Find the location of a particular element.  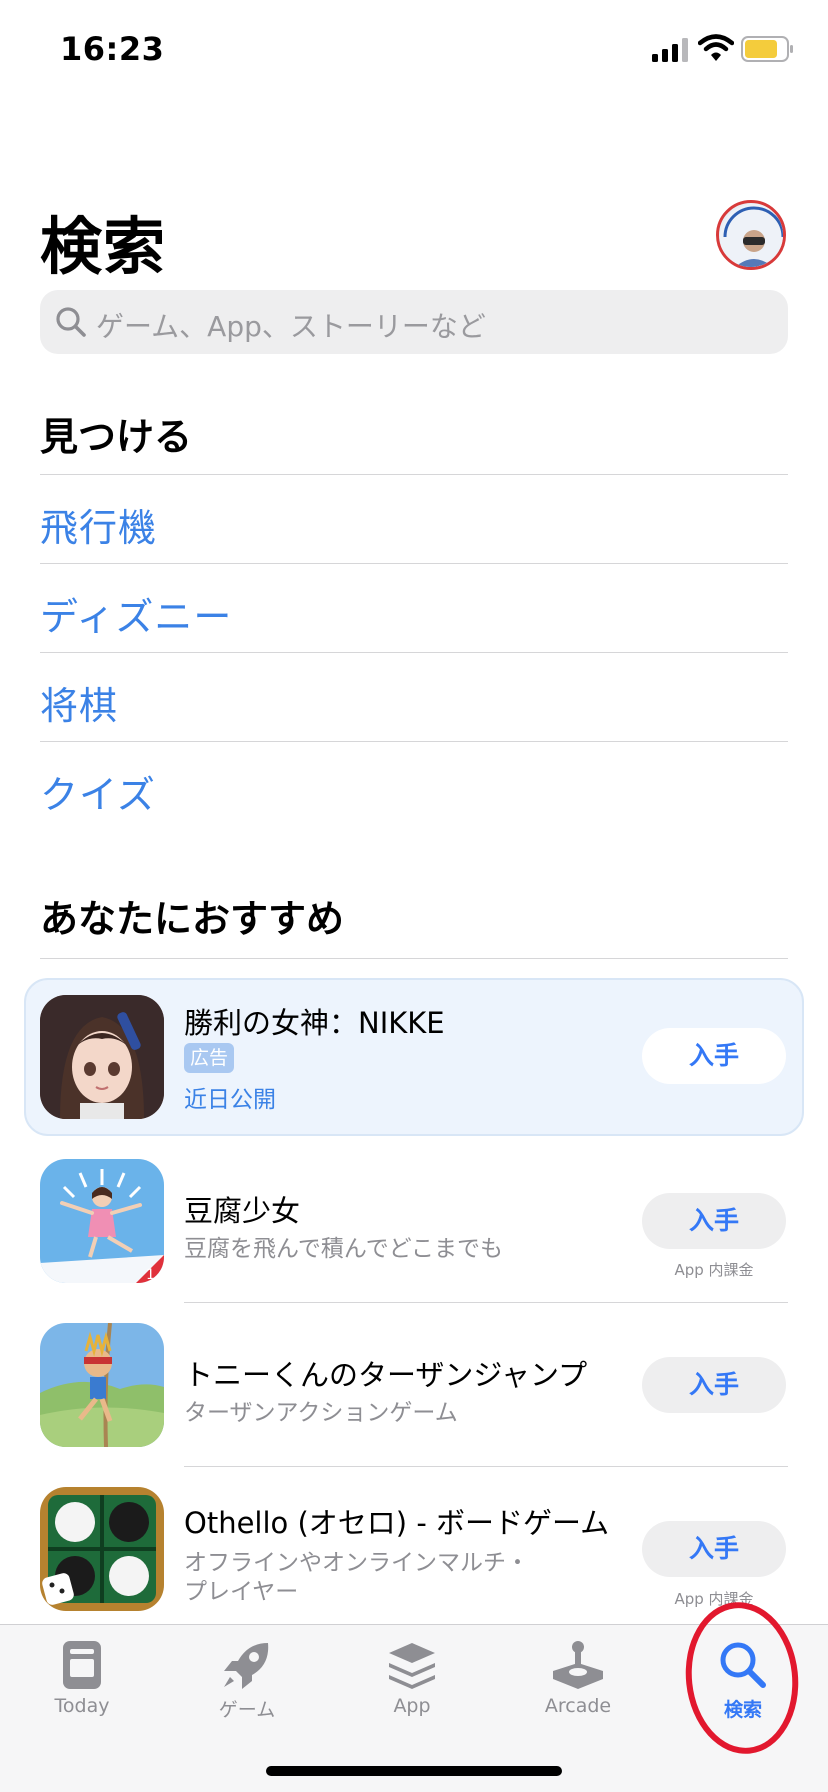

home-indicator is located at coordinates (414, 1771).